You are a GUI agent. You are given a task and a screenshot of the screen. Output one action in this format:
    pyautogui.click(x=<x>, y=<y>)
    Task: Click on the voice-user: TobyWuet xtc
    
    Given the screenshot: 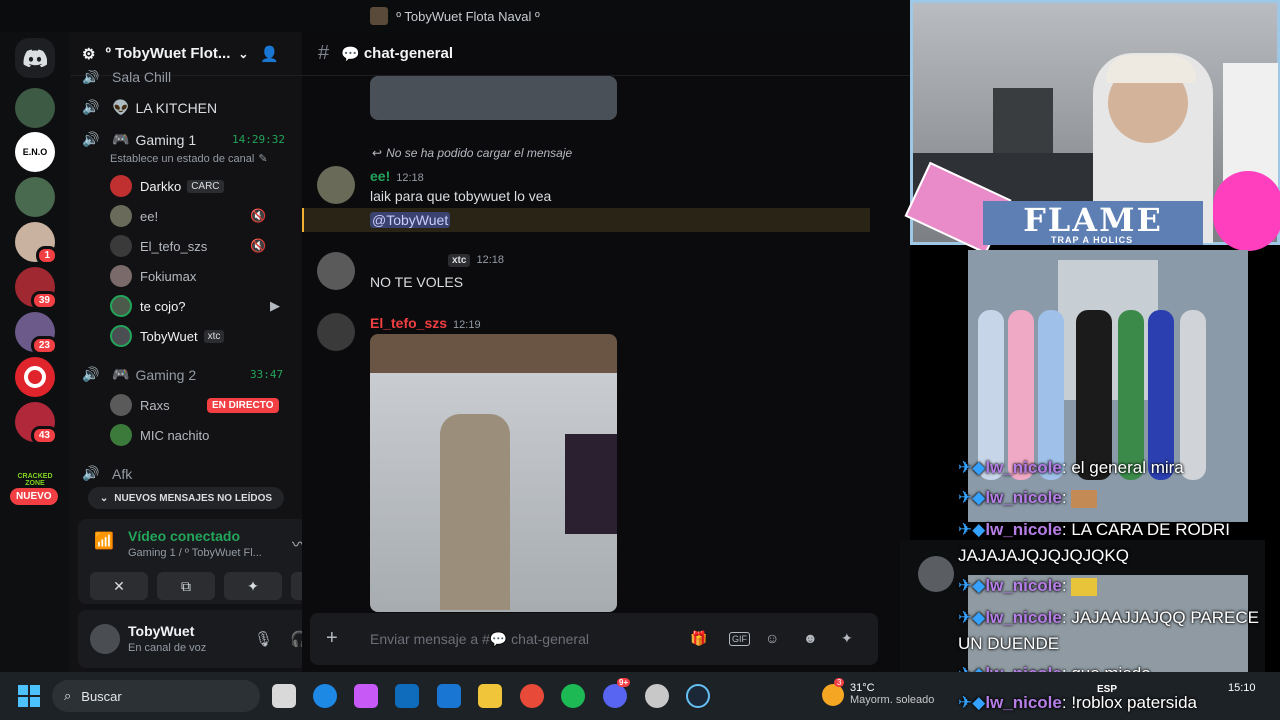 What is the action you would take?
    pyautogui.click(x=167, y=336)
    